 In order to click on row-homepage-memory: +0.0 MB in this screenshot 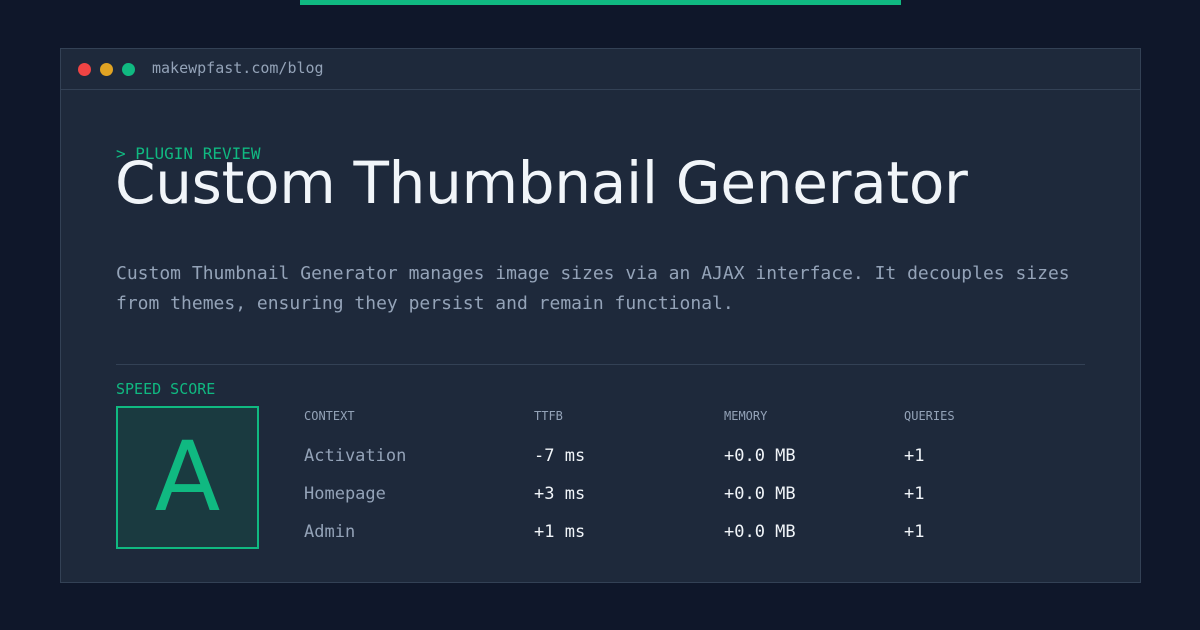, I will do `click(760, 494)`.